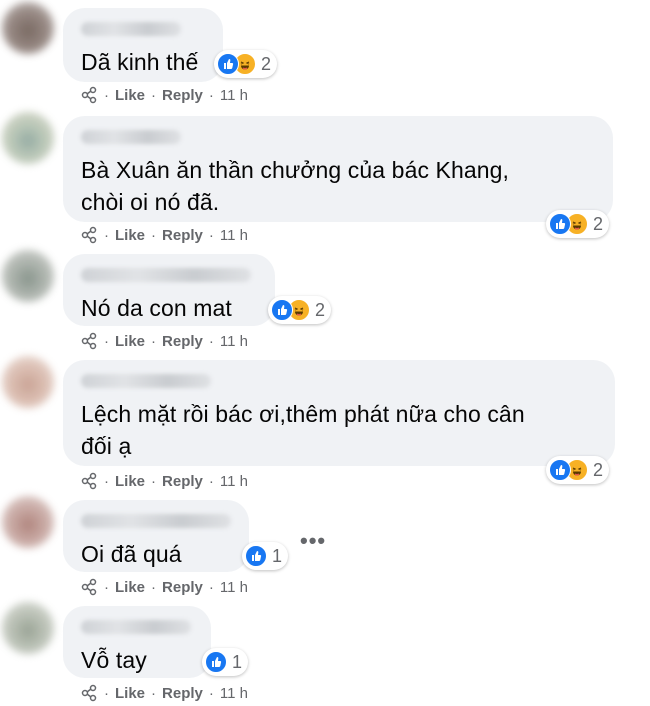  Describe the element at coordinates (114, 660) in the screenshot. I see `comment-text: Vỗ tay` at that location.